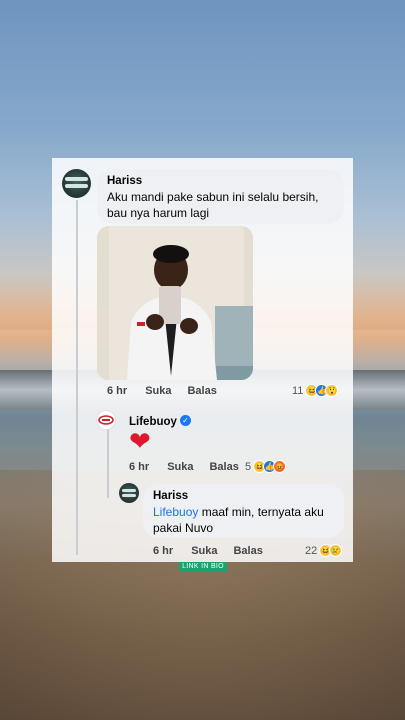 Image resolution: width=405 pixels, height=720 pixels. What do you see at coordinates (298, 390) in the screenshot?
I see `reaction-count: 11` at bounding box center [298, 390].